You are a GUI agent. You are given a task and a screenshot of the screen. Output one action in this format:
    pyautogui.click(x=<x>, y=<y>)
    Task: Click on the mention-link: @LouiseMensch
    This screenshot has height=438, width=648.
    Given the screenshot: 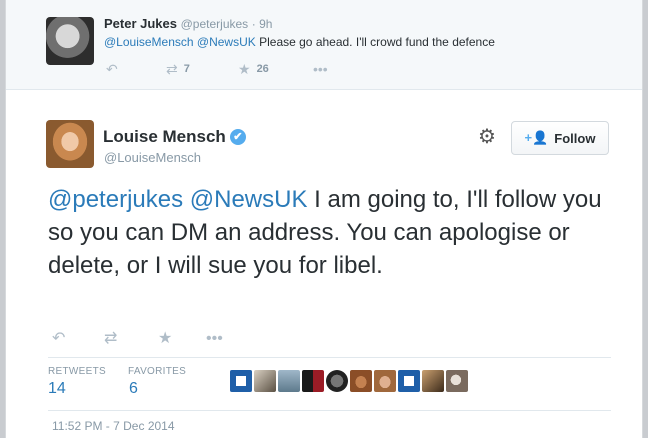 What is the action you would take?
    pyautogui.click(x=149, y=42)
    